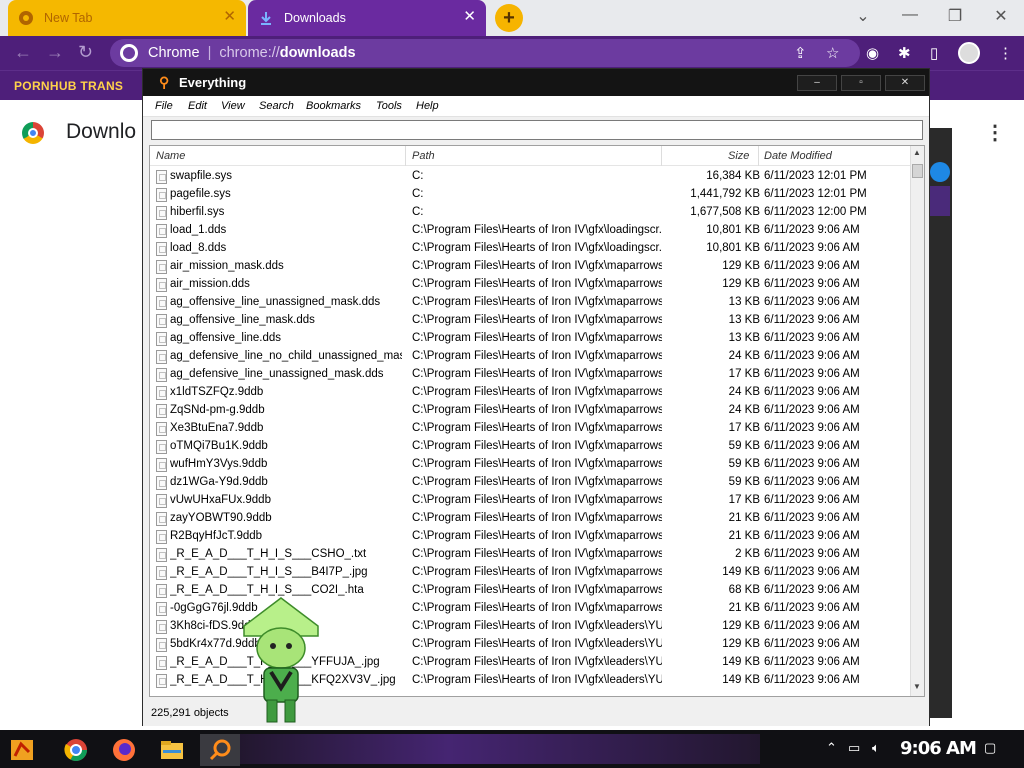 This screenshot has width=1024, height=768. Describe the element at coordinates (485, 53) in the screenshot. I see `address-bar: Chrome | chrome://downloads` at that location.